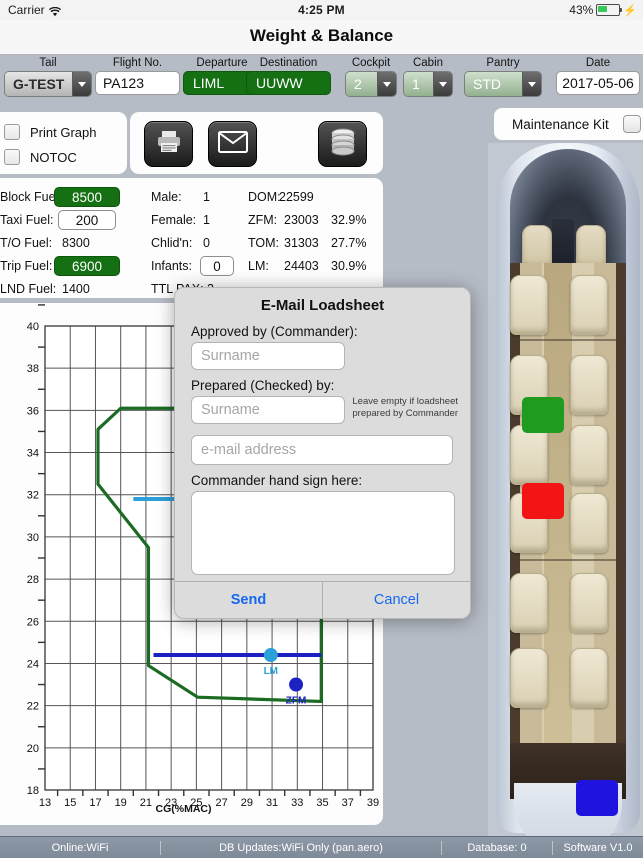  I want to click on hint-line-2: prepared by Commander, so click(405, 413).